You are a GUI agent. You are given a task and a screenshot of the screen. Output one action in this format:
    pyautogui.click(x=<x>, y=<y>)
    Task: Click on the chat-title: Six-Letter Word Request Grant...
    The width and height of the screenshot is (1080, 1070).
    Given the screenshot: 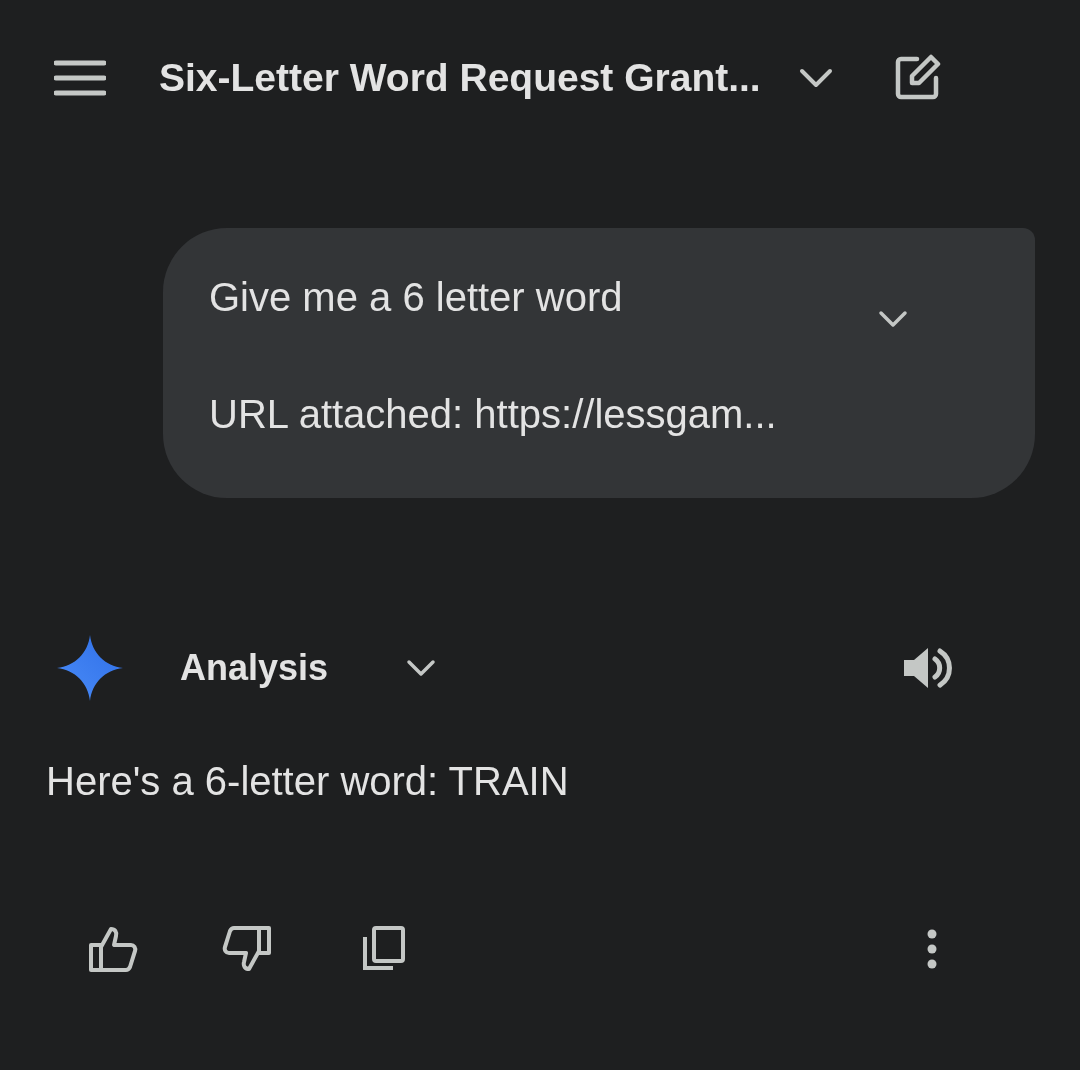 What is the action you would take?
    pyautogui.click(x=460, y=78)
    